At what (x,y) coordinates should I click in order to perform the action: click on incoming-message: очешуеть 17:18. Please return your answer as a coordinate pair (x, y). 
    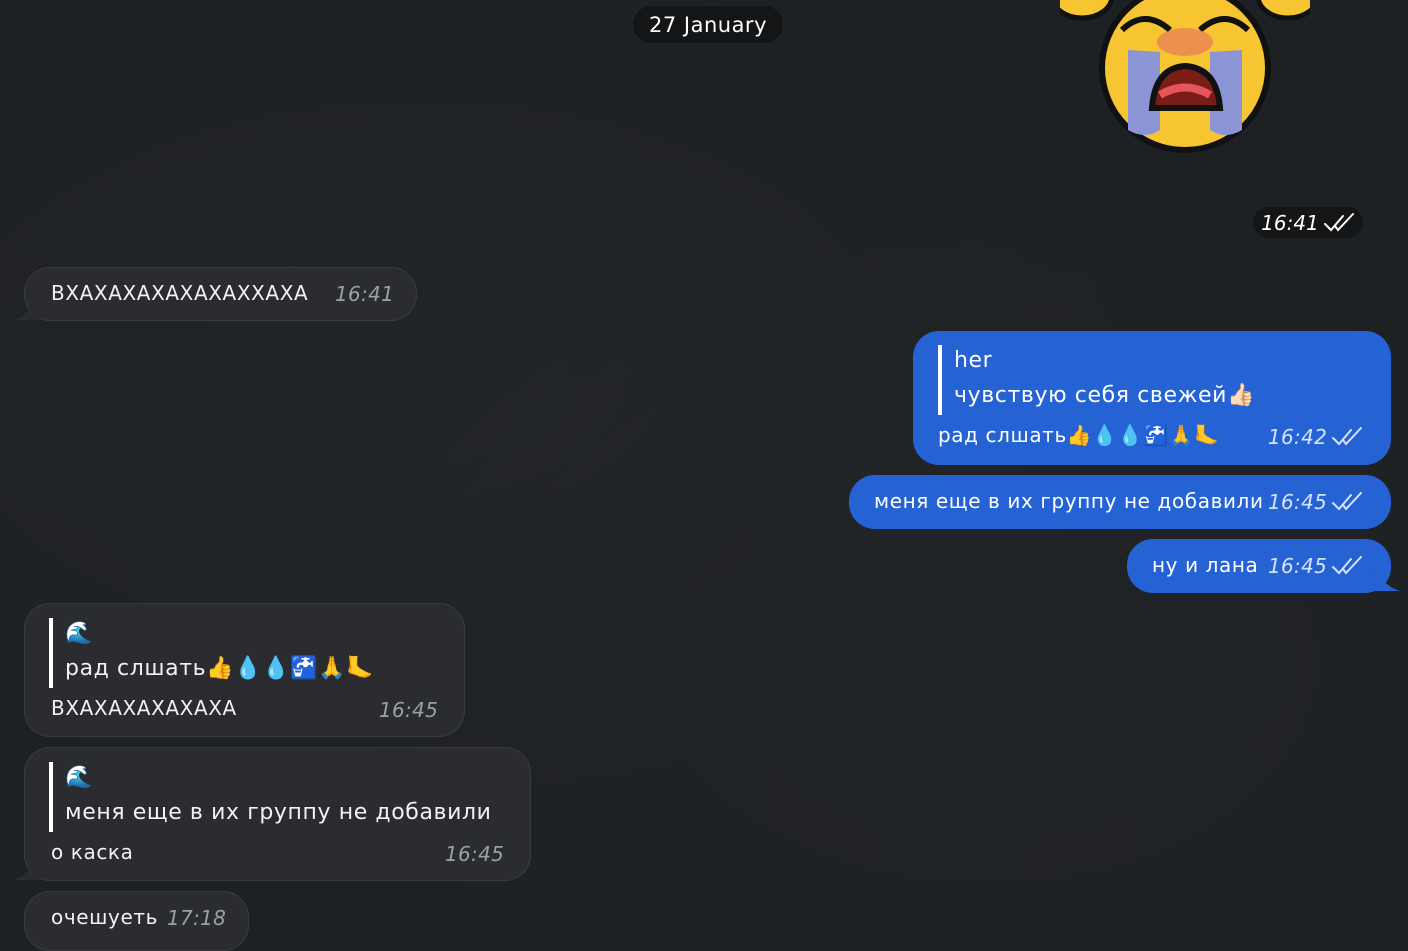
    Looking at the image, I should click on (136, 921).